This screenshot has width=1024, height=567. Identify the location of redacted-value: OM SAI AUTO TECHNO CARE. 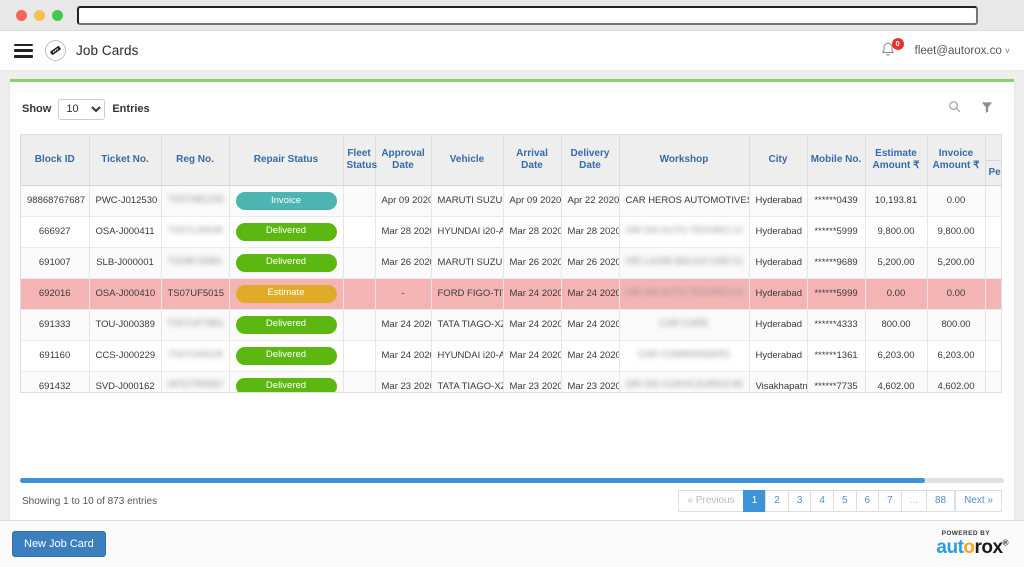
(684, 292).